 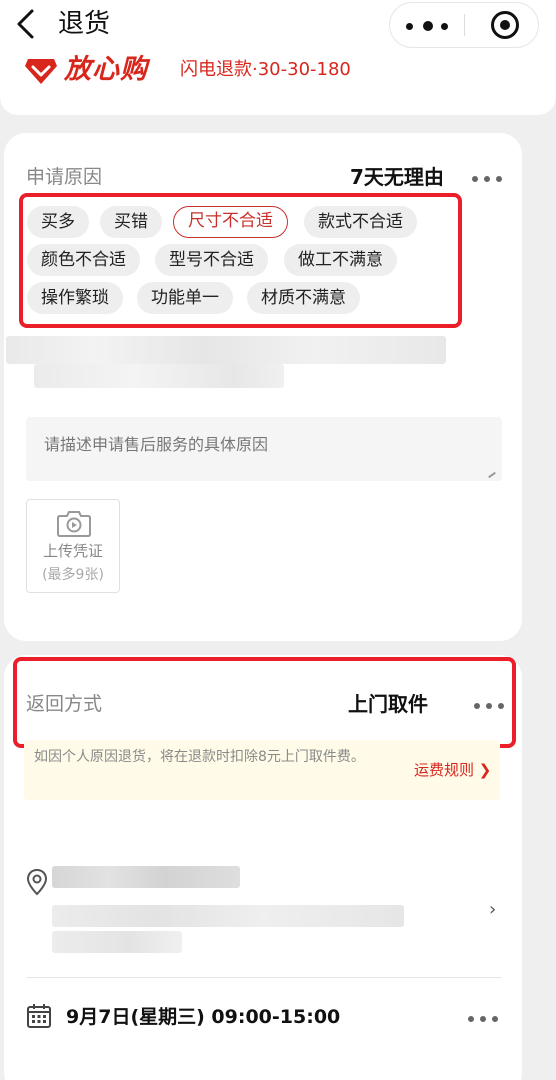 What do you see at coordinates (185, 298) in the screenshot?
I see `reason-chip: 功能单一` at bounding box center [185, 298].